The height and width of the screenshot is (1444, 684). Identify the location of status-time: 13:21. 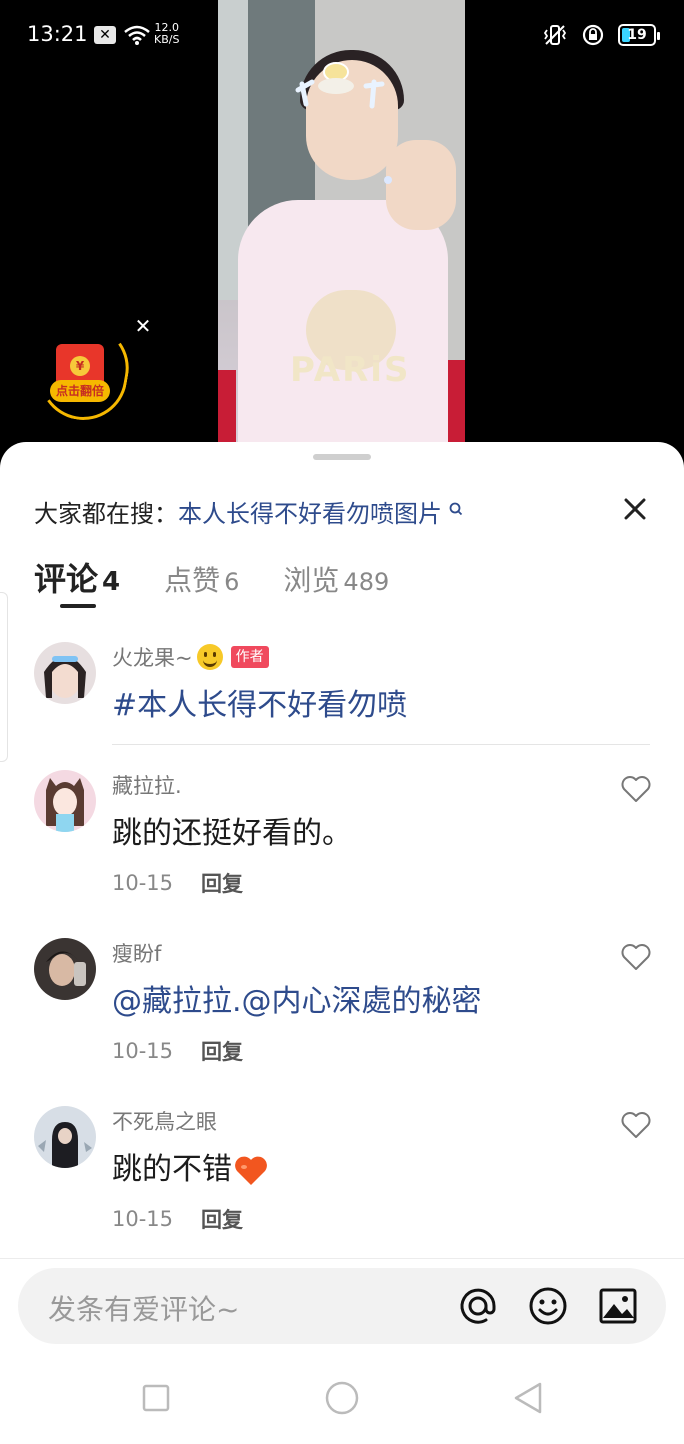
(57, 34).